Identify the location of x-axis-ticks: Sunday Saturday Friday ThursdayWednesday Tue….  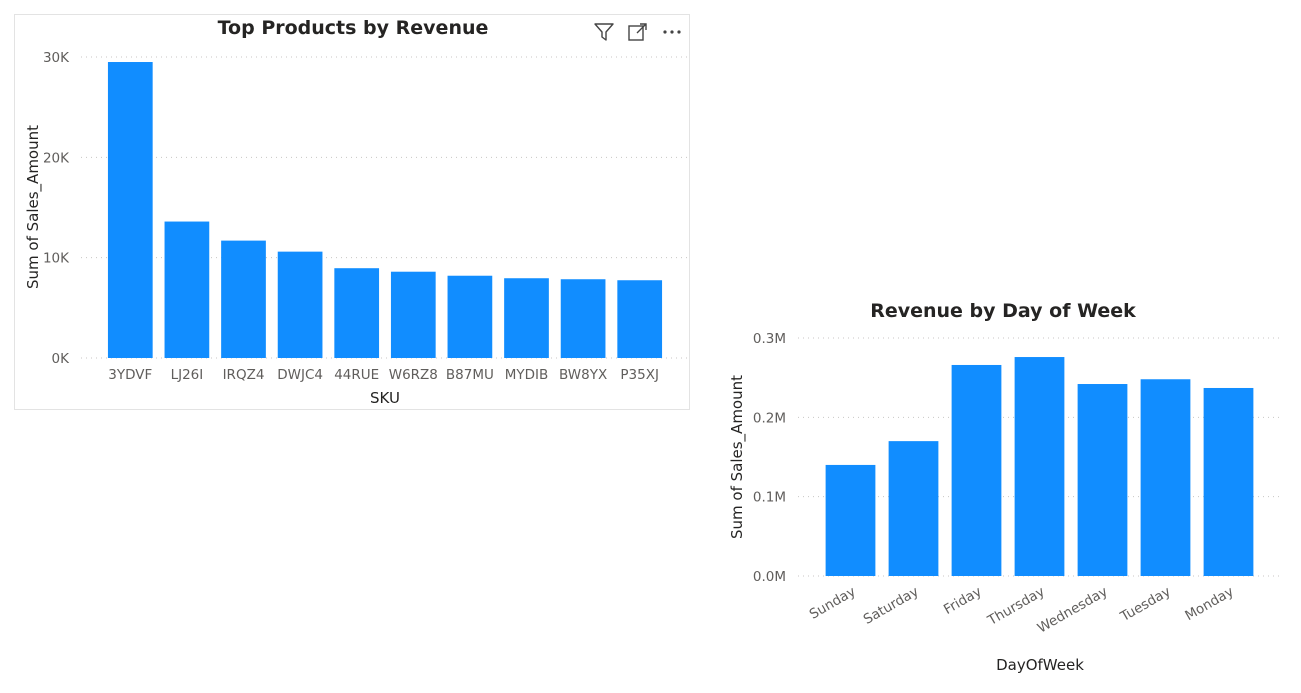
(1022, 610).